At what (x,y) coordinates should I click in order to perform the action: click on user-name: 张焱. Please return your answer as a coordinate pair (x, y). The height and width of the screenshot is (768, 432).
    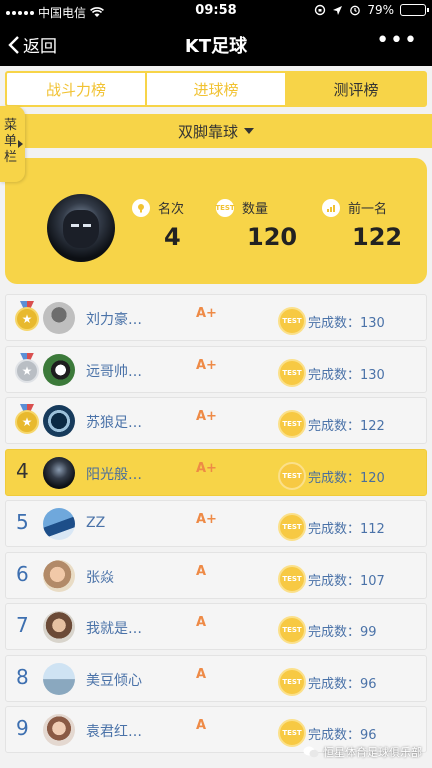
    Looking at the image, I should click on (136, 577).